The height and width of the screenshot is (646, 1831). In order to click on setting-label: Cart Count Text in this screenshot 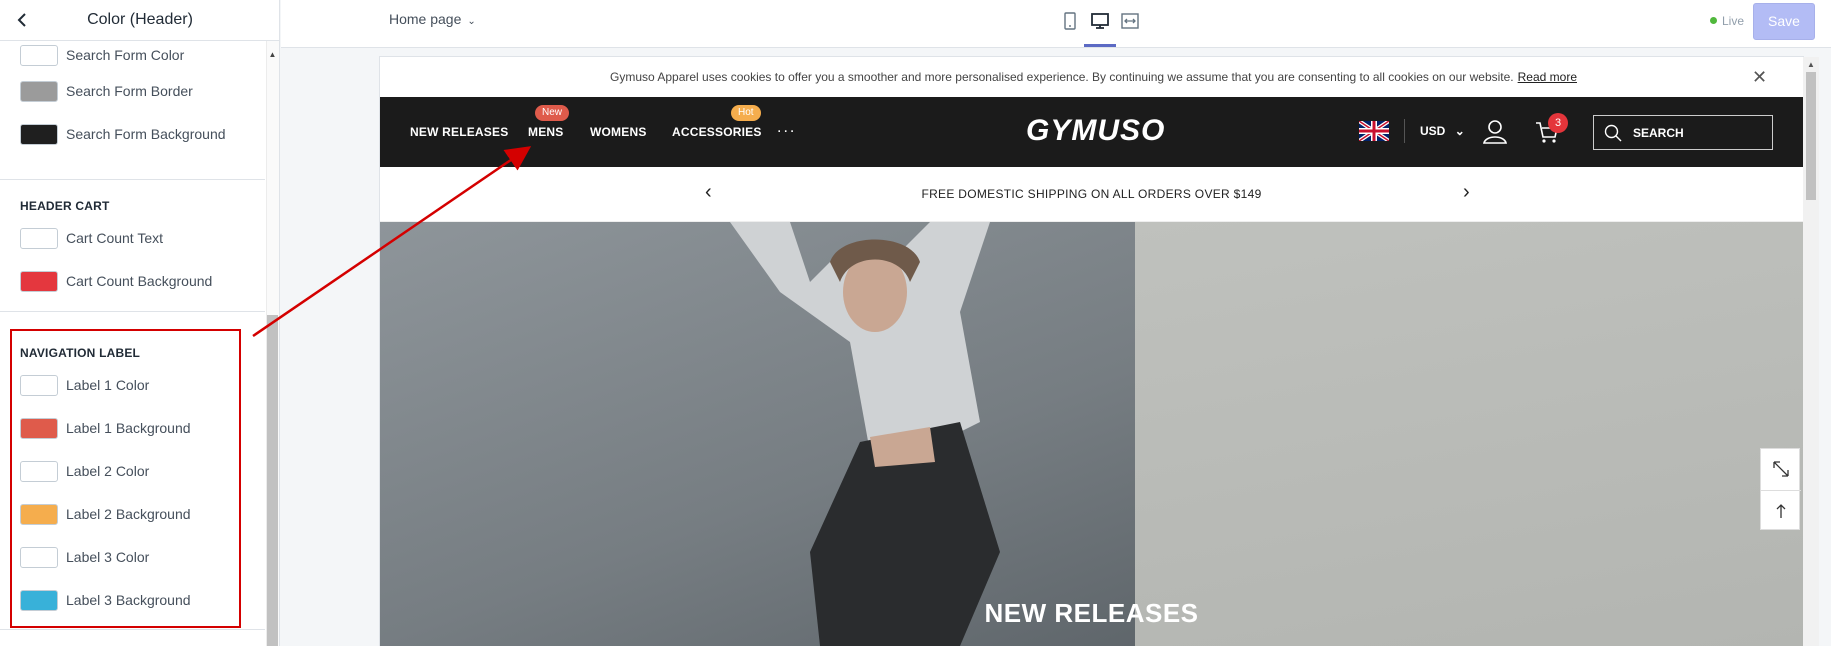, I will do `click(115, 238)`.